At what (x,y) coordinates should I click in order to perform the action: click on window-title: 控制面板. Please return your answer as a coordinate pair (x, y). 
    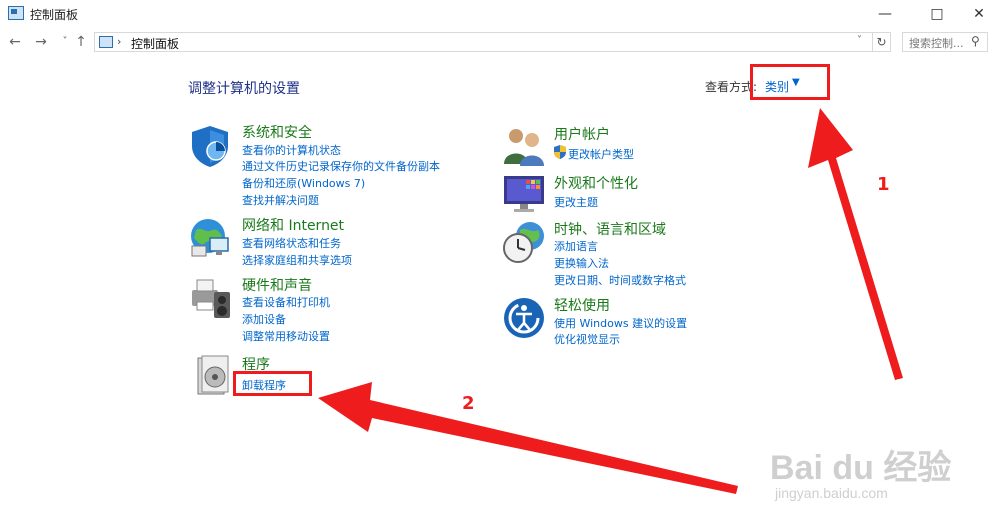
    Looking at the image, I should click on (54, 15).